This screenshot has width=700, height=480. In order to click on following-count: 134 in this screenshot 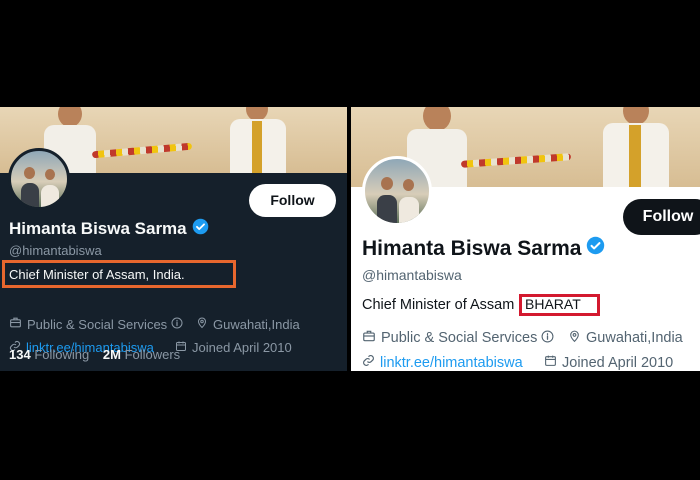, I will do `click(20, 354)`.